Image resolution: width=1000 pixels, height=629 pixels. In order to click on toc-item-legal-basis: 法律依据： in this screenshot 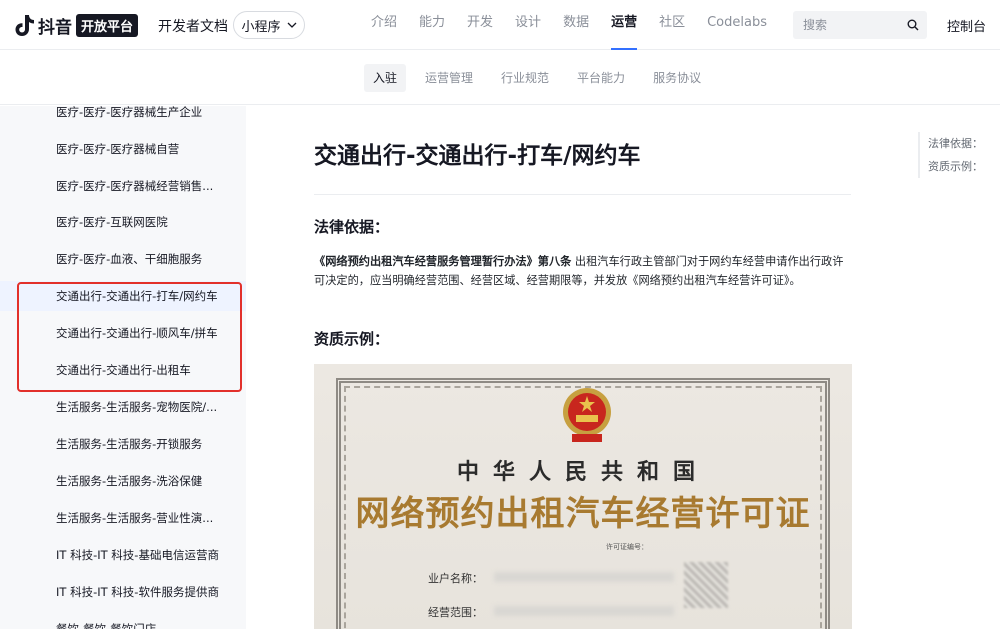, I will do `click(955, 143)`.